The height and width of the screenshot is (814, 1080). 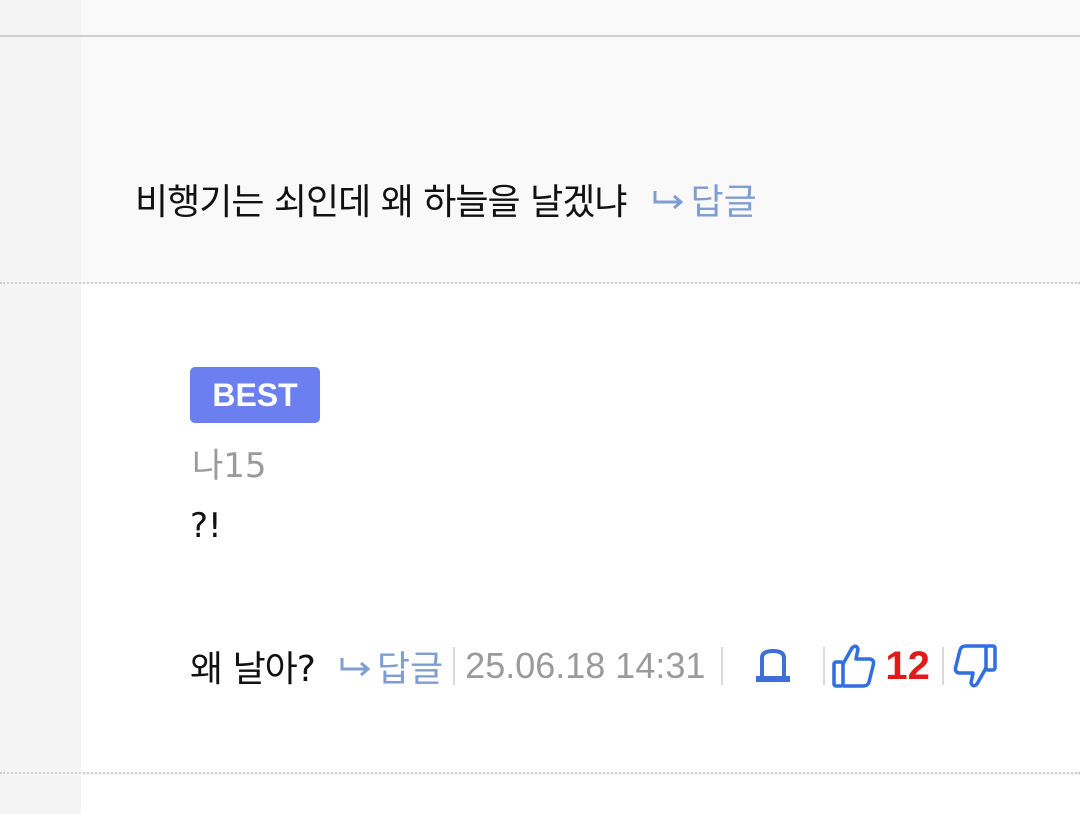 I want to click on reply-comment-row: 비행기는 쇠인데 왜 하늘을 날겠냐 답글, so click(x=446, y=200).